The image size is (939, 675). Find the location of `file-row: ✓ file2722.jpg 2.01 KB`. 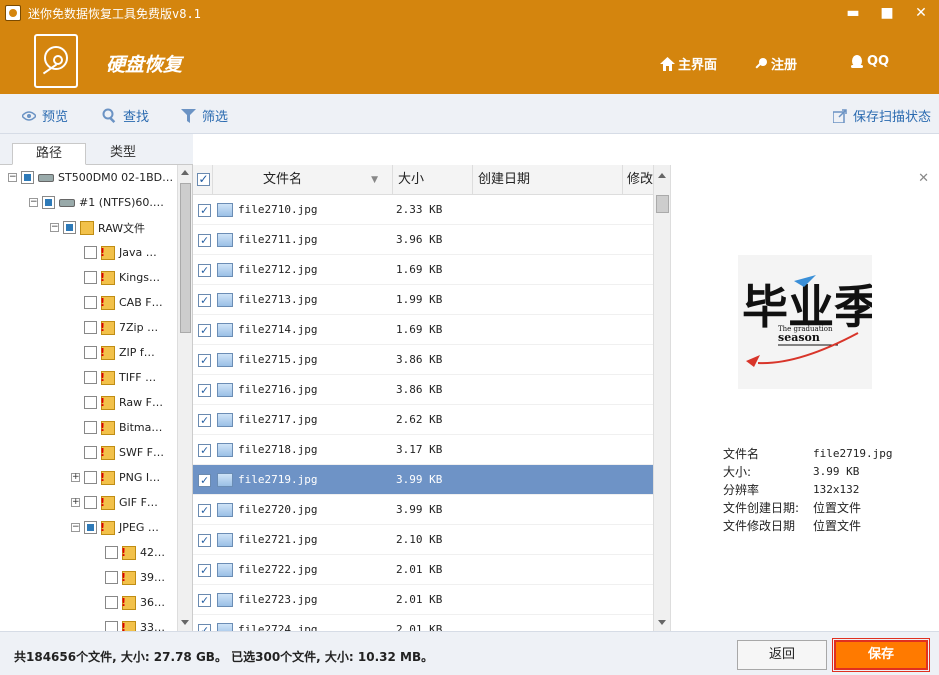

file-row: ✓ file2722.jpg 2.01 KB is located at coordinates (423, 570).